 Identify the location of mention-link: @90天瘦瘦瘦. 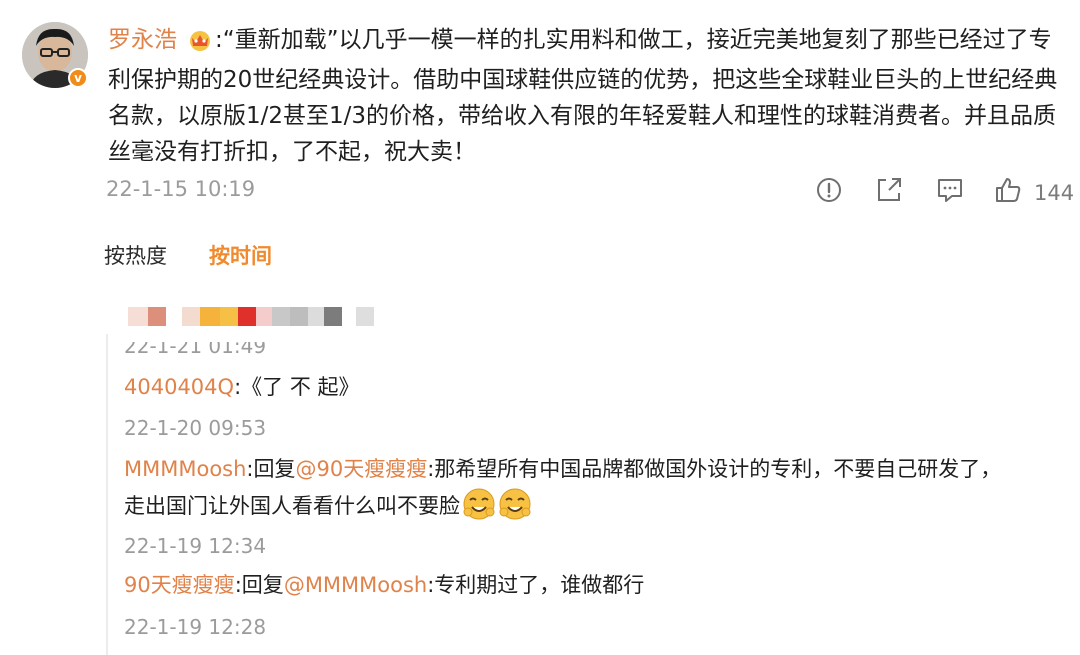
(362, 469).